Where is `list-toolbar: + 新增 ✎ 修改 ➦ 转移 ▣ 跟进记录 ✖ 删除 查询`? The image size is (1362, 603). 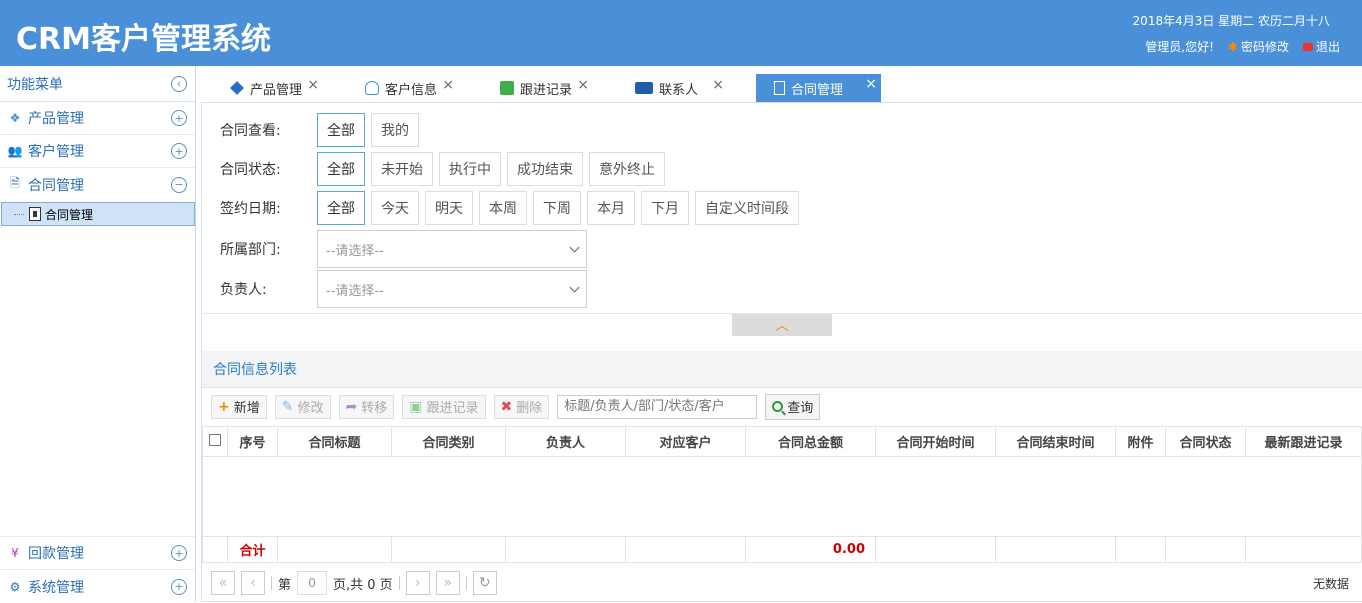
list-toolbar: + 新增 ✎ 修改 ➦ 转移 ▣ 跟进记录 ✖ 删除 查询 is located at coordinates (782, 406).